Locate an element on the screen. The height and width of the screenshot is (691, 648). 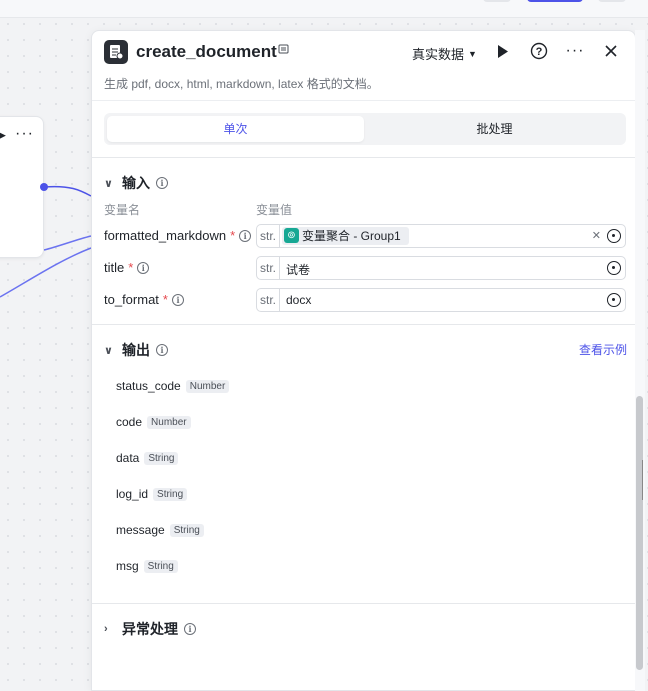
exception-title: 异常处理 is located at coordinates (150, 629).